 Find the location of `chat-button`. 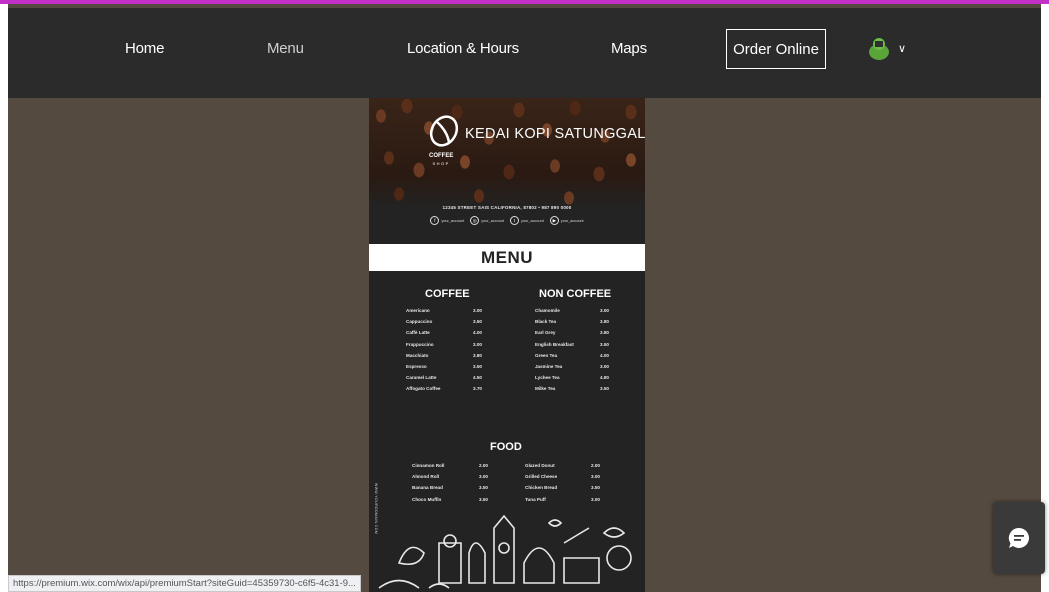

chat-button is located at coordinates (1019, 538).